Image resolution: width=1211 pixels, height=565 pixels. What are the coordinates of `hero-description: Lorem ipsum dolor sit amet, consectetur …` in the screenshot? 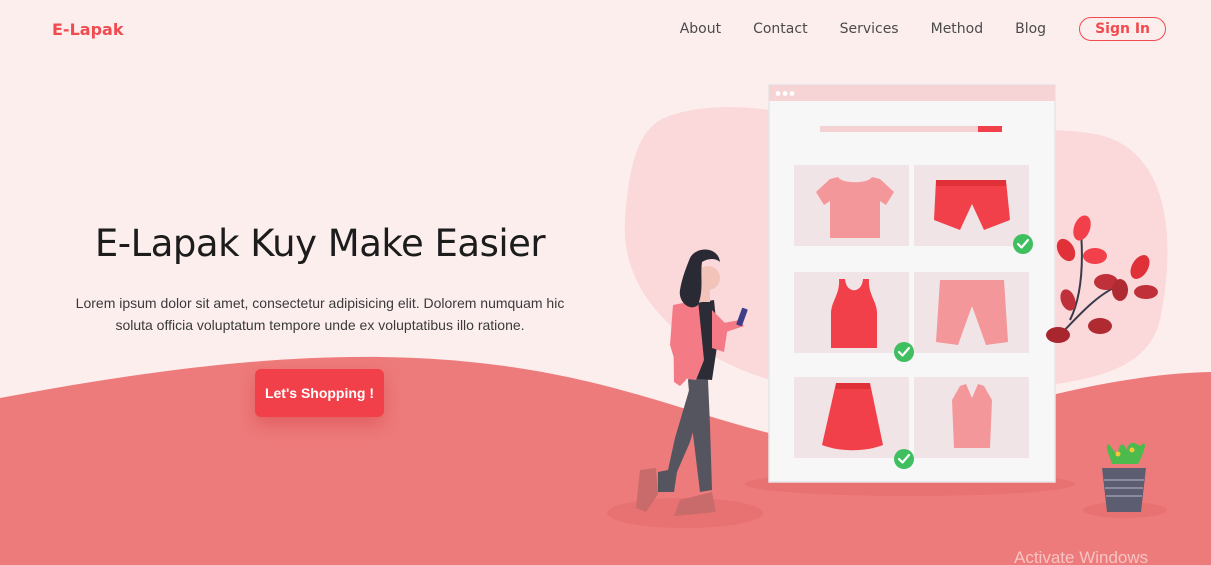 It's located at (320, 314).